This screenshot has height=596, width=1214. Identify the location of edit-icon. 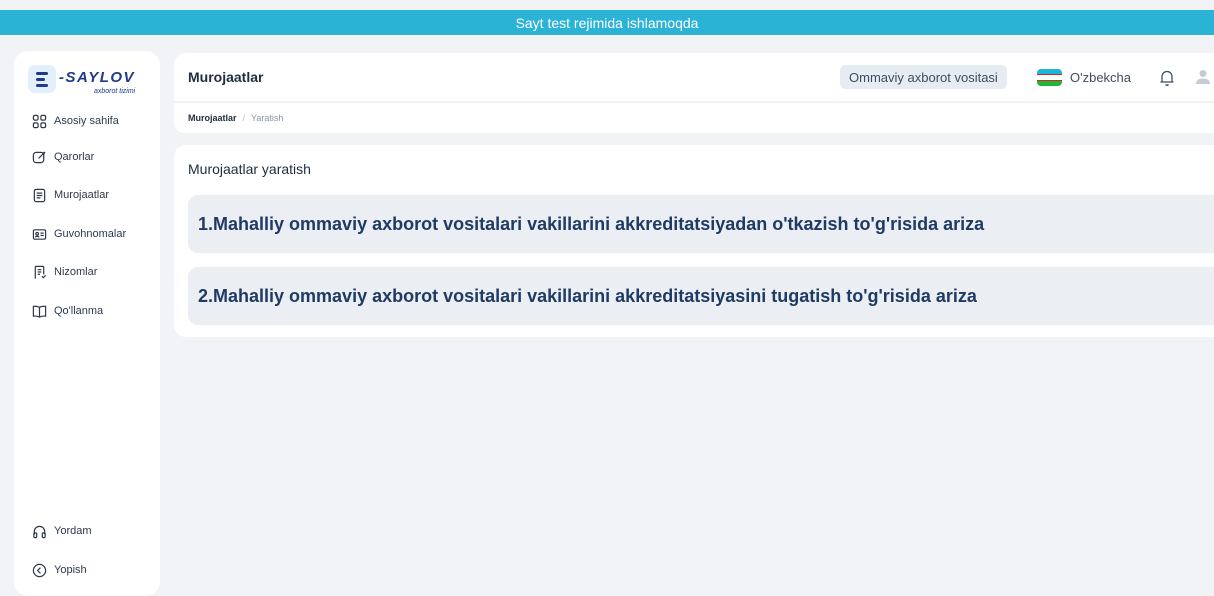
(39, 156).